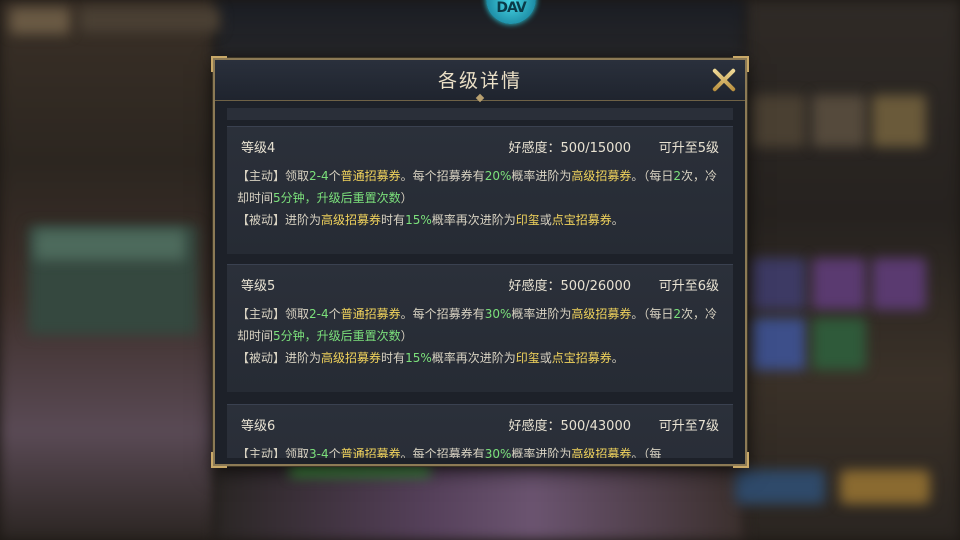 The image size is (960, 540). Describe the element at coordinates (569, 286) in the screenshot. I see `affinity-value: 好感度：500/26000` at that location.